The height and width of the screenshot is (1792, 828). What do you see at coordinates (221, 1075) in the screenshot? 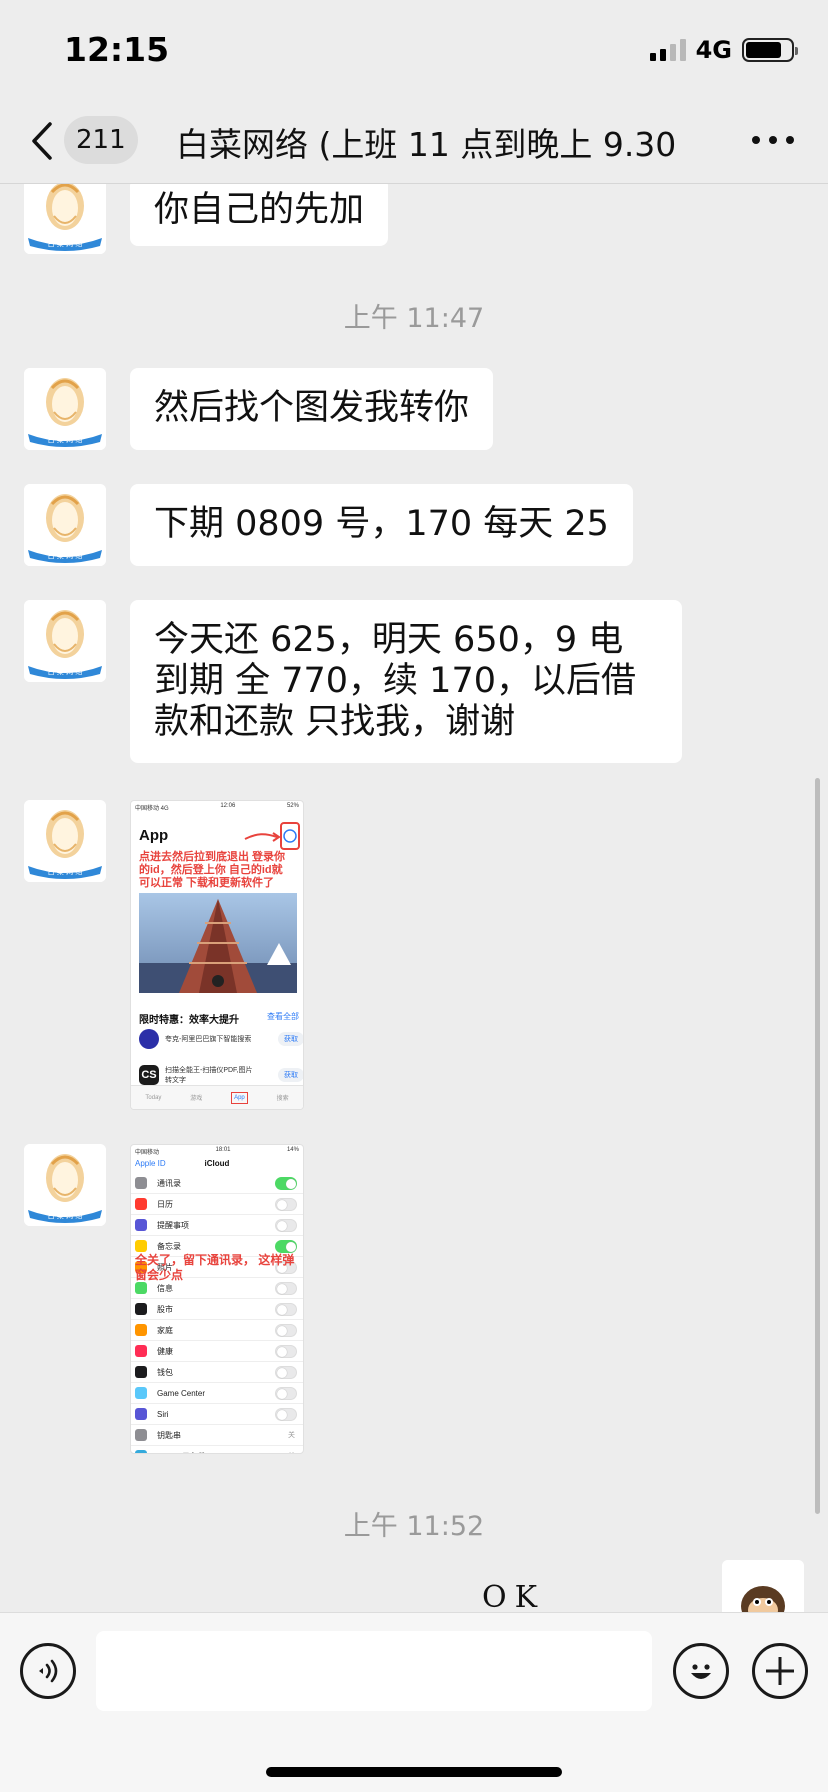
I see `thumb-app-row: CS 扫描全能王-扫描仪PDF,图片转文字 获取` at bounding box center [221, 1075].